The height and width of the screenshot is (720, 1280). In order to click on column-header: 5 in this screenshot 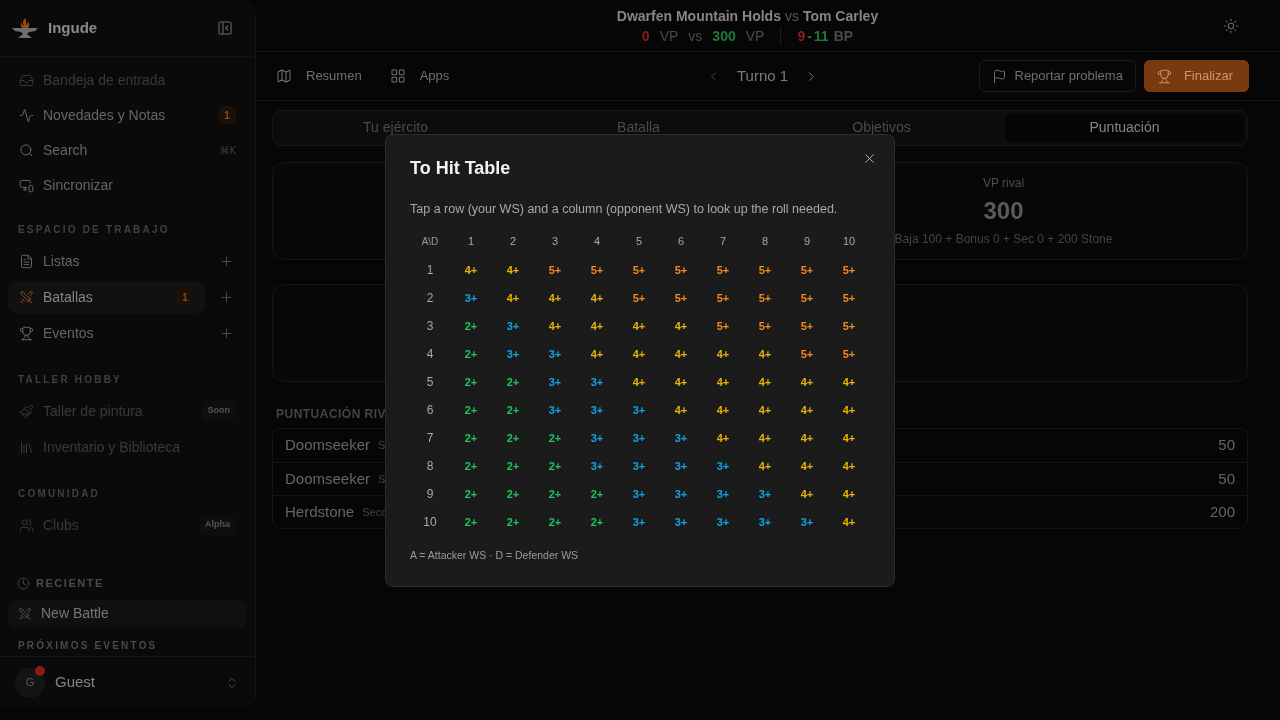, I will do `click(639, 241)`.